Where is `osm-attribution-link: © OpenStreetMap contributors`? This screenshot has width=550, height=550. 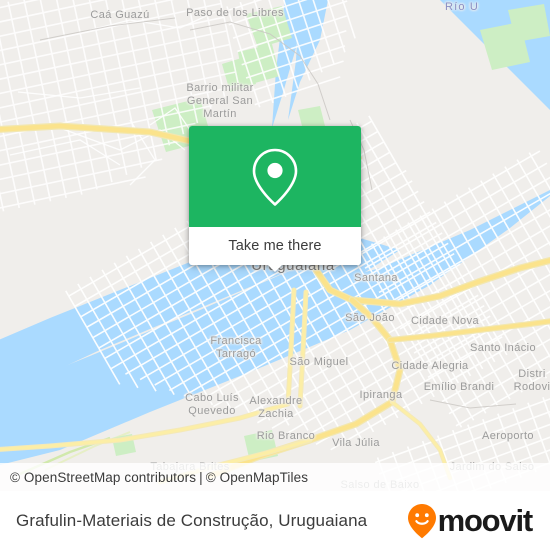
osm-attribution-link: © OpenStreetMap contributors is located at coordinates (103, 477).